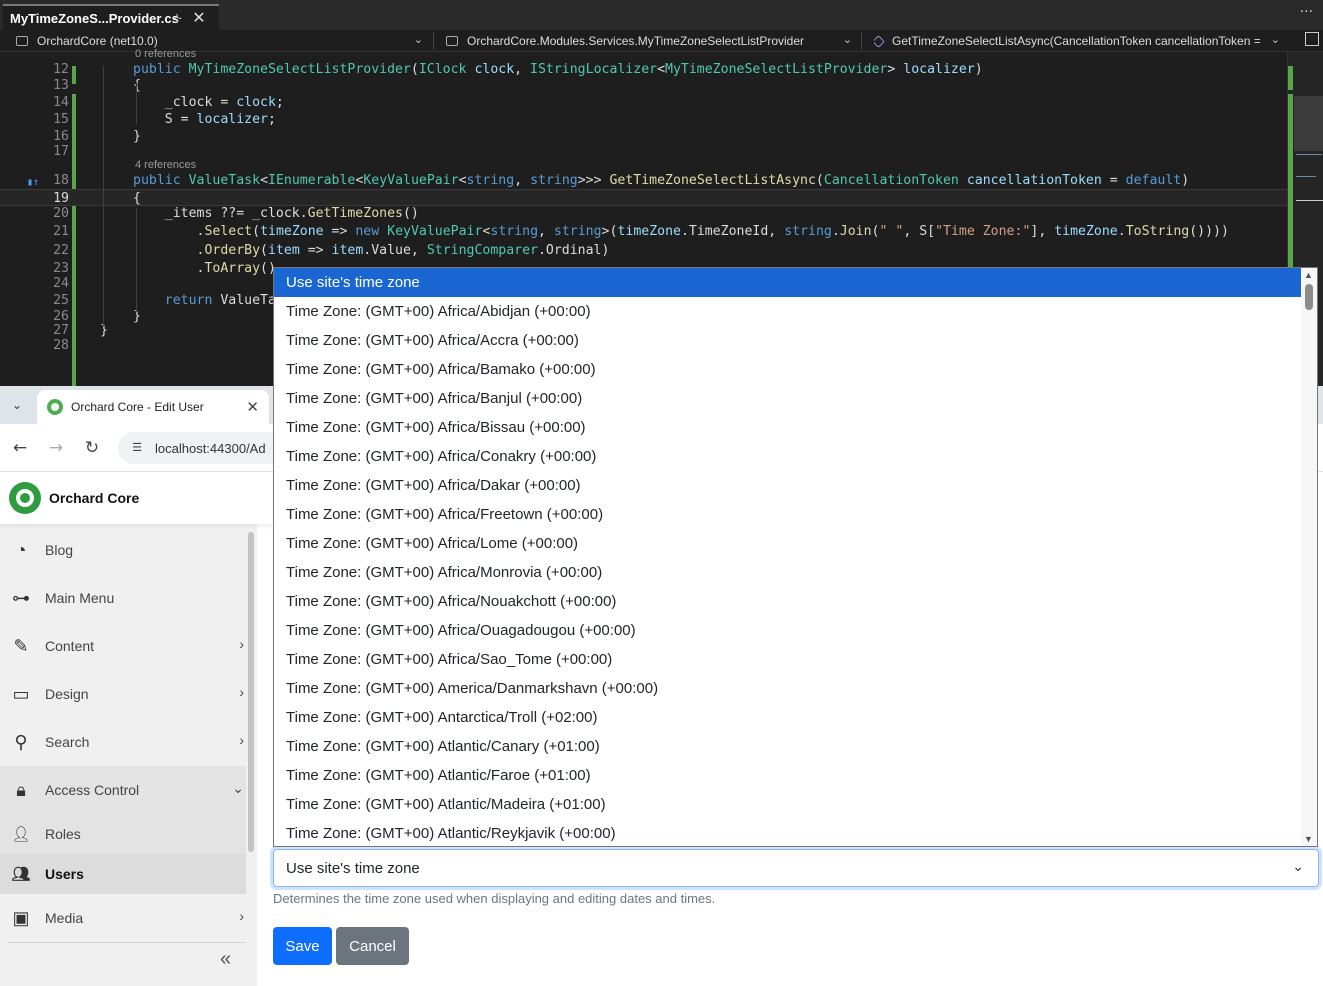 Image resolution: width=1323 pixels, height=986 pixels. What do you see at coordinates (20, 448) in the screenshot?
I see `back-icon: ←` at bounding box center [20, 448].